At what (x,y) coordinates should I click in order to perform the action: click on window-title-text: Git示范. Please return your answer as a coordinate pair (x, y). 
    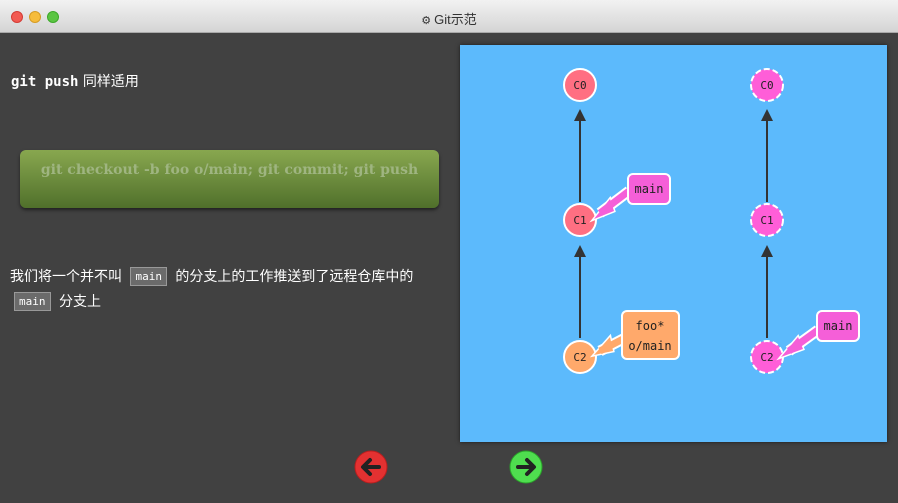
    Looking at the image, I should click on (455, 19).